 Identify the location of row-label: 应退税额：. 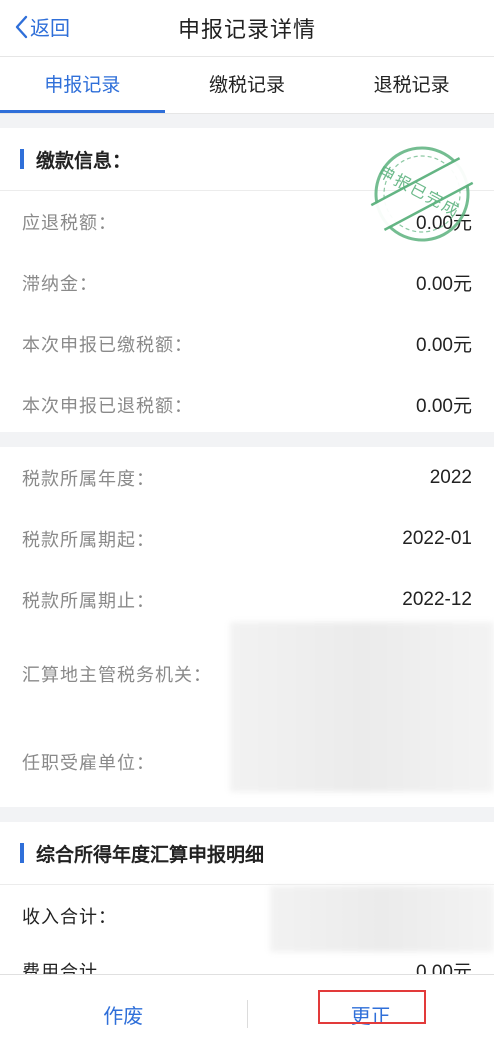
(69, 222).